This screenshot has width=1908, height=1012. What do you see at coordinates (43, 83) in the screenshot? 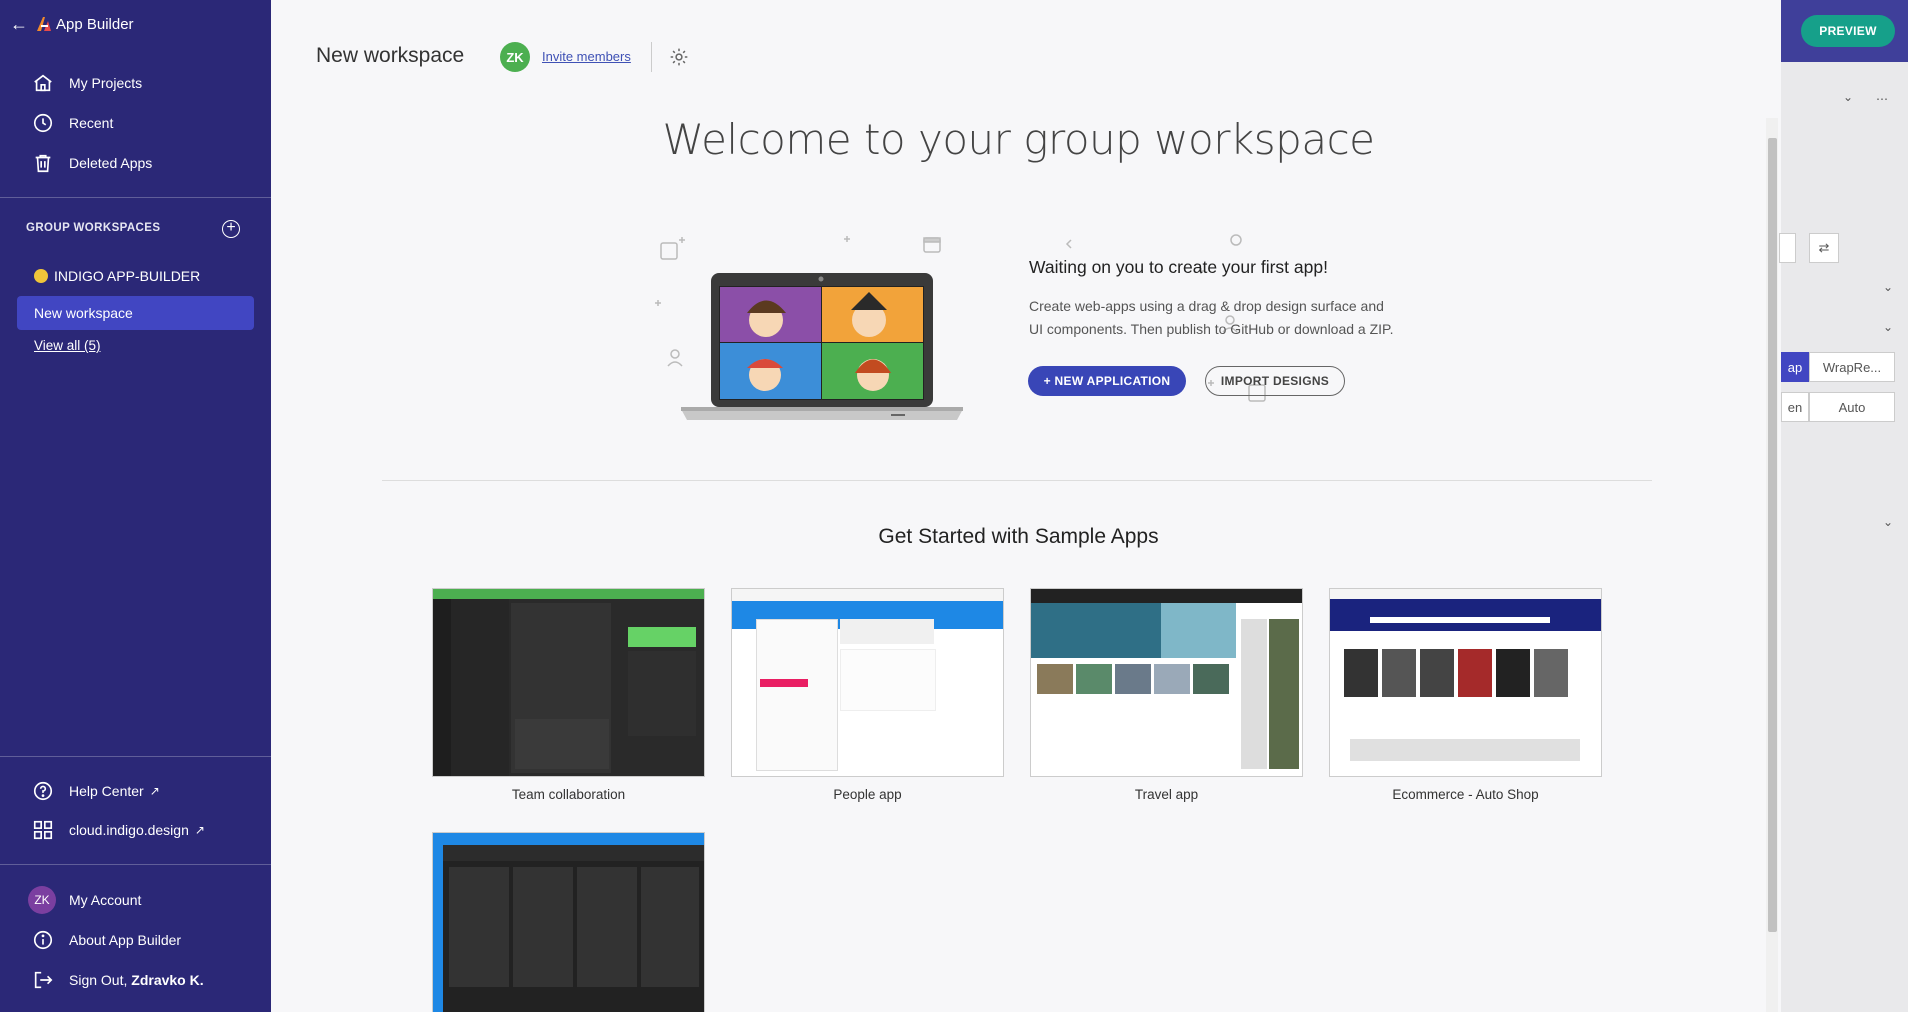
I see `home-icon` at bounding box center [43, 83].